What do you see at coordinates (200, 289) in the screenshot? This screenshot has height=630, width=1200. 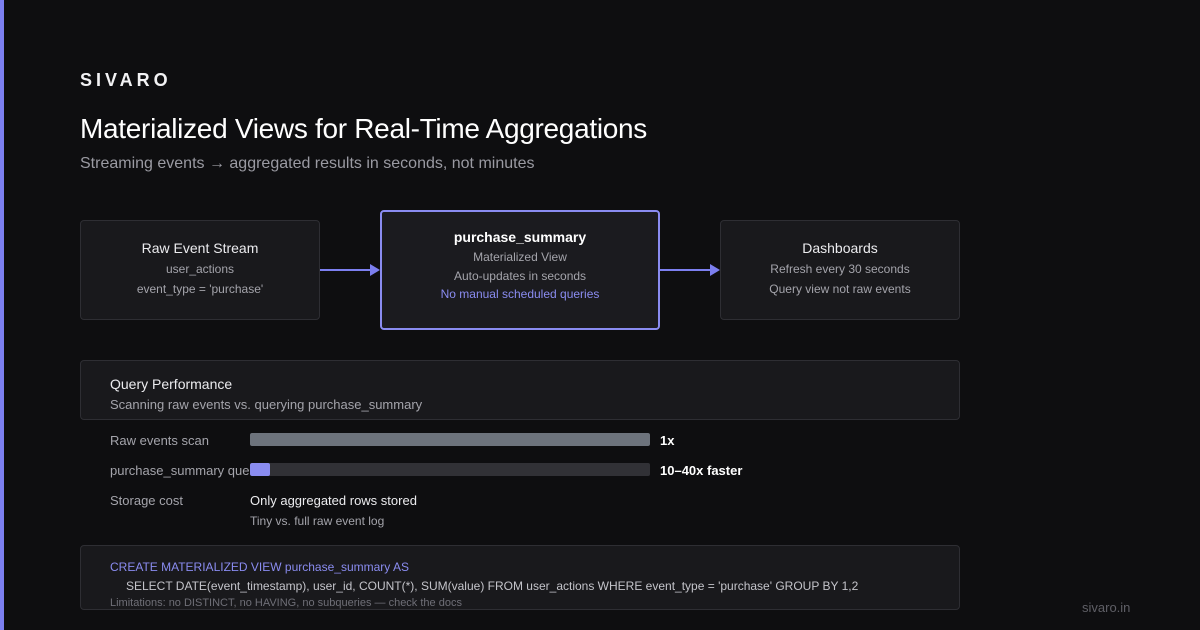 I see `node-detail: event_type = 'purchase'` at bounding box center [200, 289].